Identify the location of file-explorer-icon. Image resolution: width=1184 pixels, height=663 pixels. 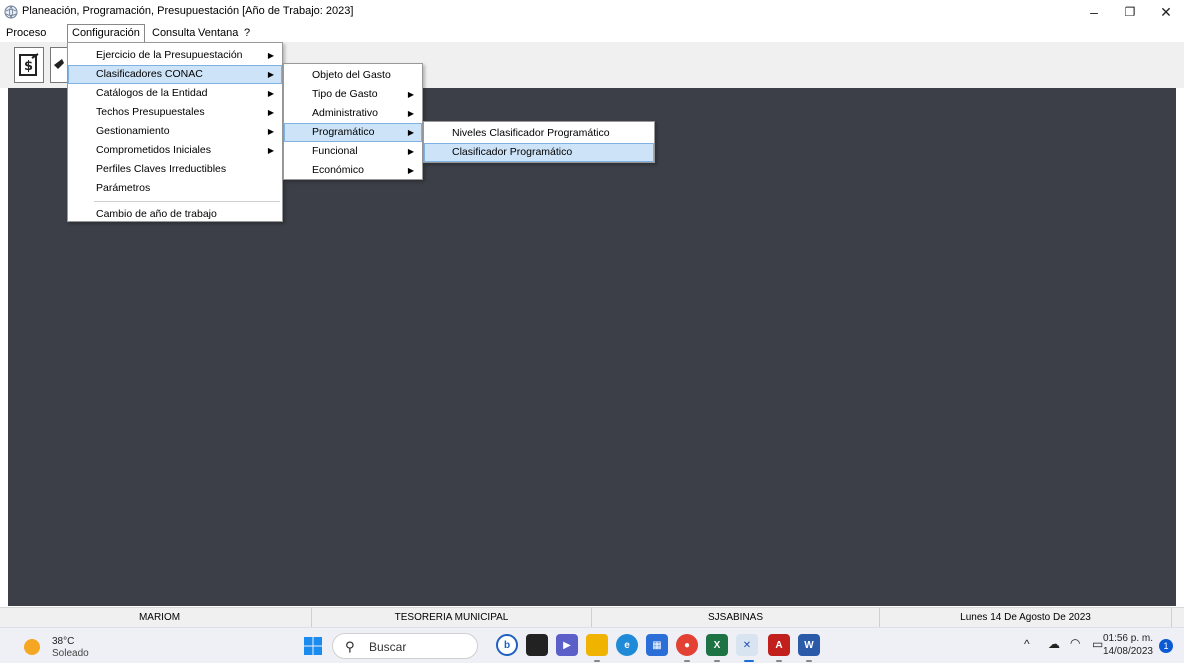
(597, 645).